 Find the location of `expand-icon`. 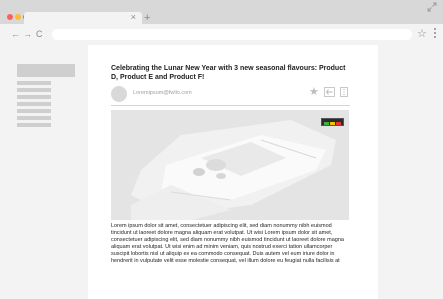

expand-icon is located at coordinates (432, 7).